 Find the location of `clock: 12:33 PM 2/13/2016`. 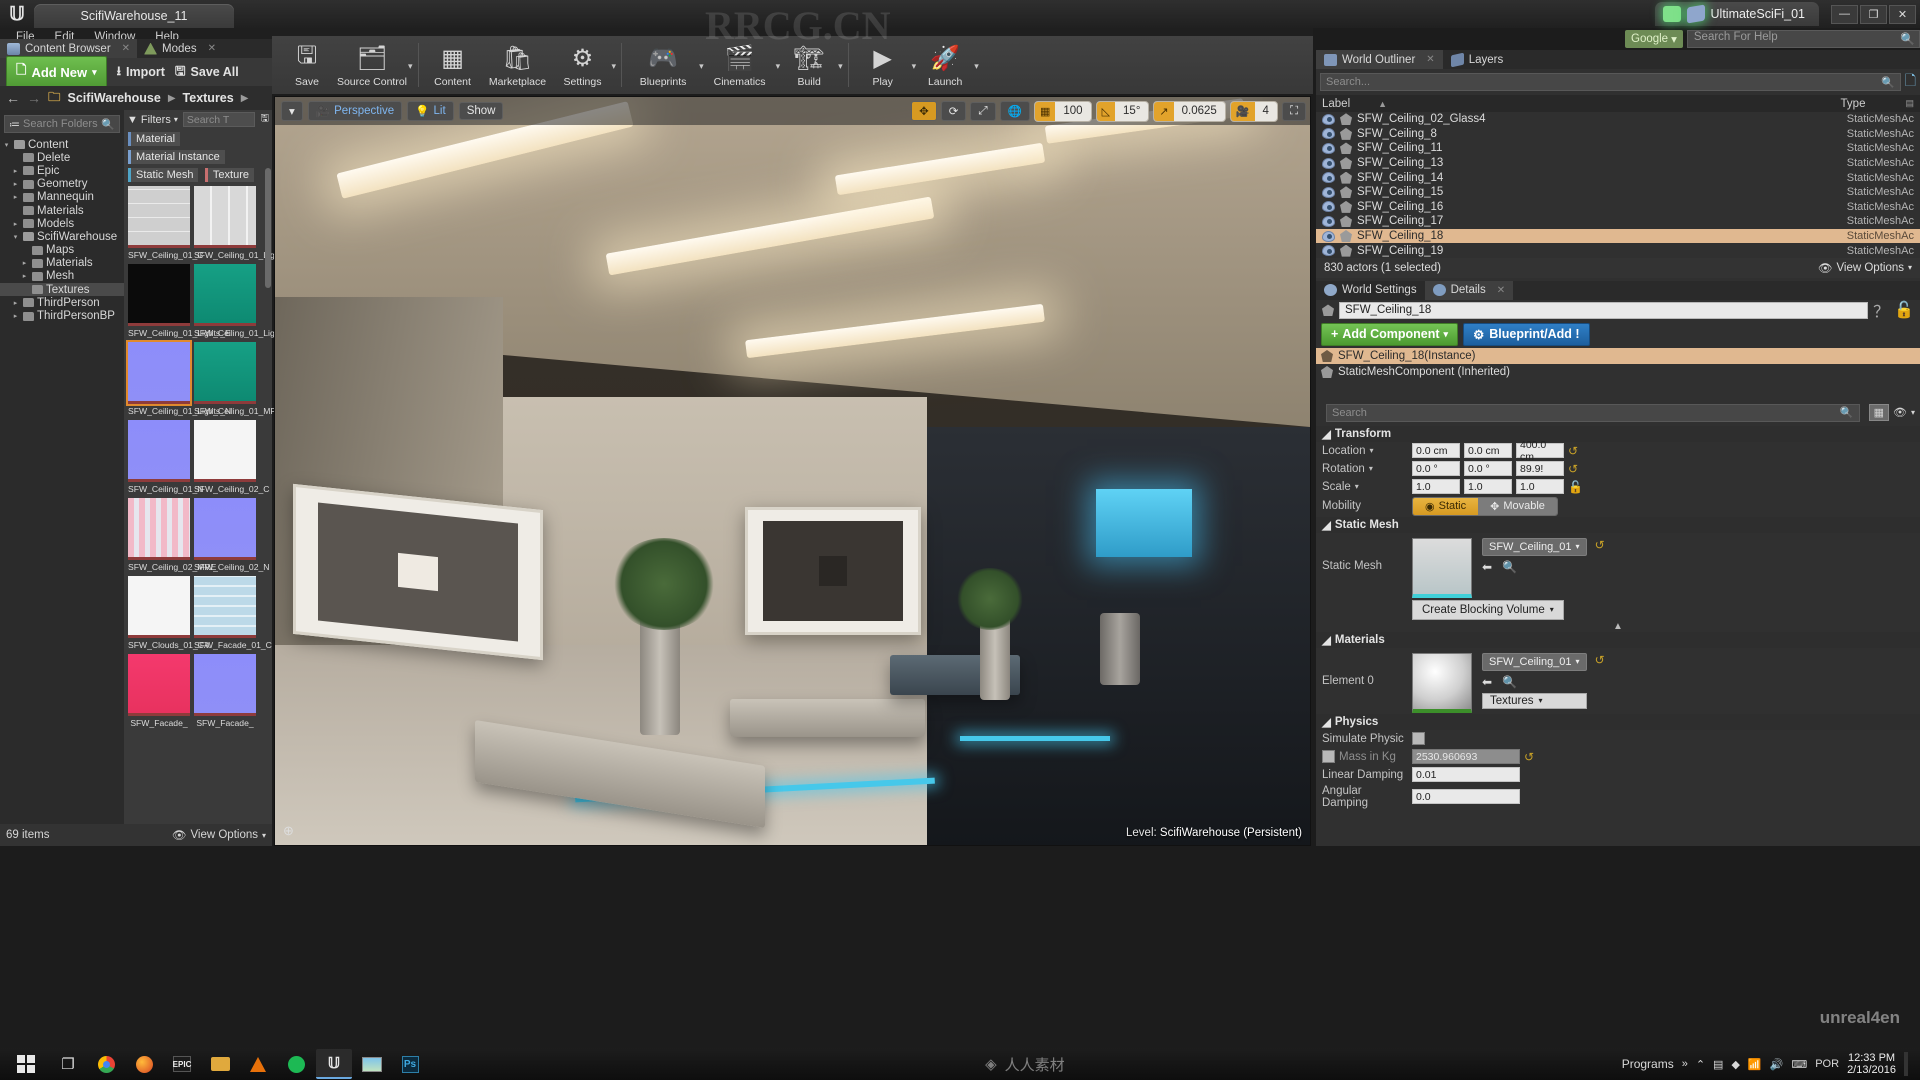

clock: 12:33 PM 2/13/2016 is located at coordinates (1871, 1064).